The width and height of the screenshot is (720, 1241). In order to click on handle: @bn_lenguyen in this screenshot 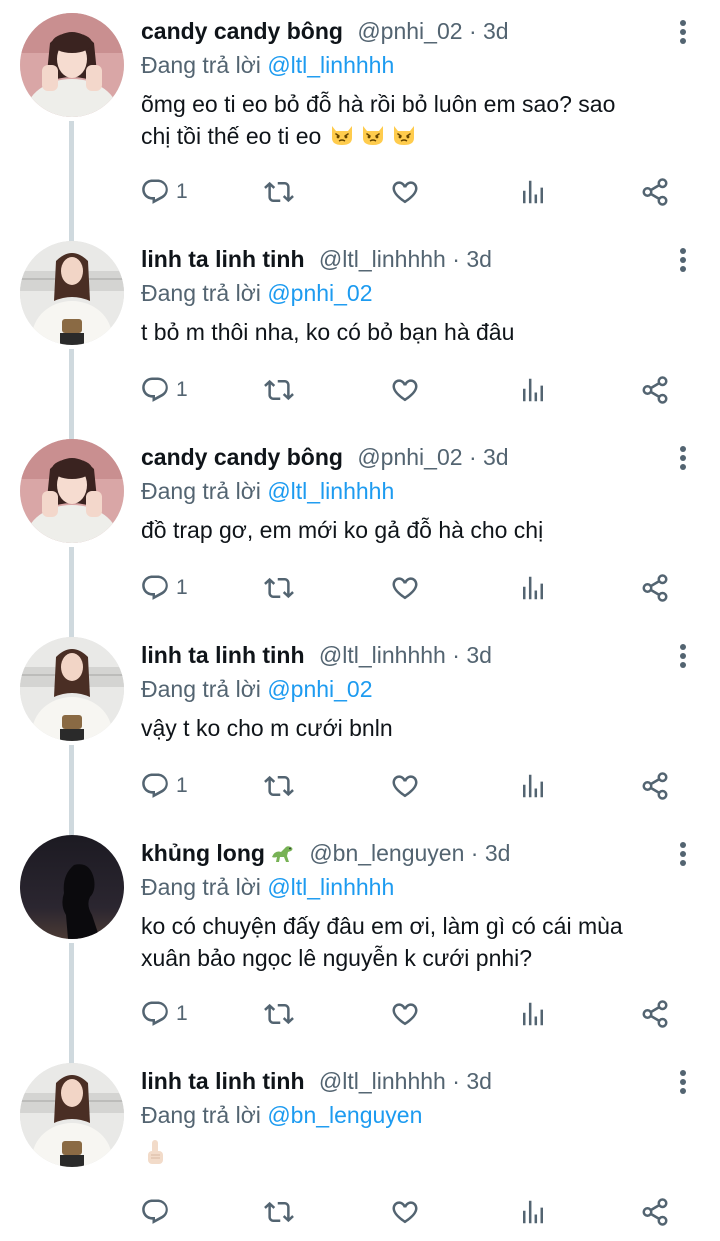, I will do `click(386, 853)`.